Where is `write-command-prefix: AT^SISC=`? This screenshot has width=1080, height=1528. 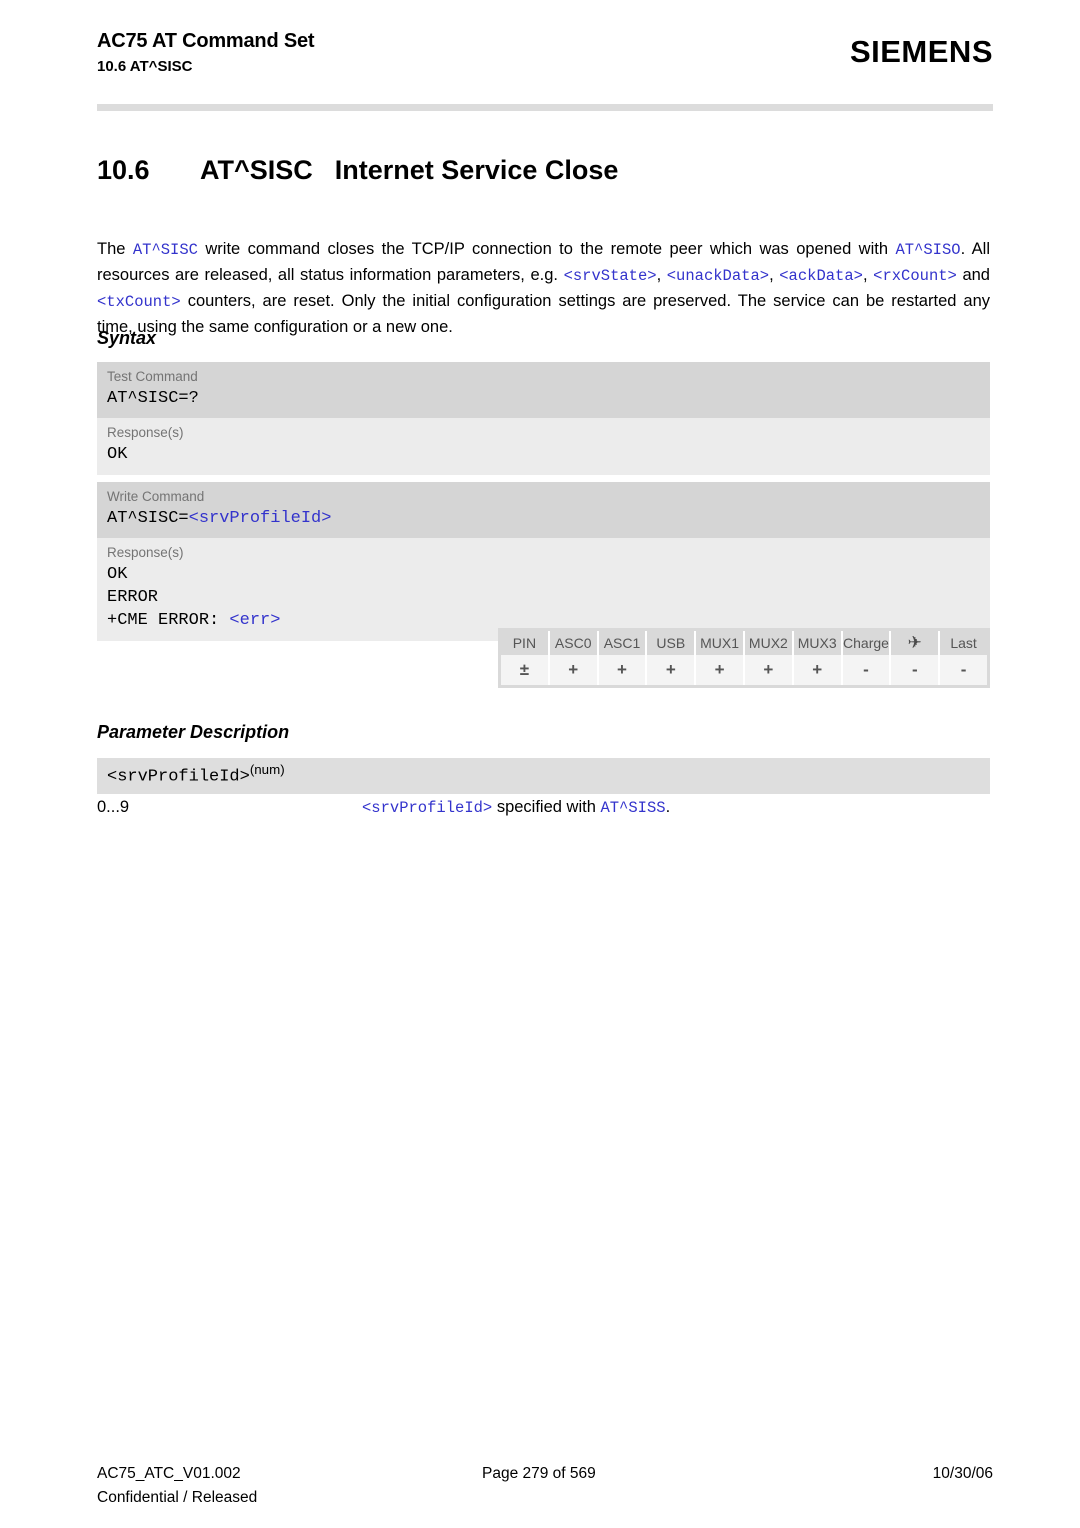
write-command-prefix: AT^SISC= is located at coordinates (148, 518).